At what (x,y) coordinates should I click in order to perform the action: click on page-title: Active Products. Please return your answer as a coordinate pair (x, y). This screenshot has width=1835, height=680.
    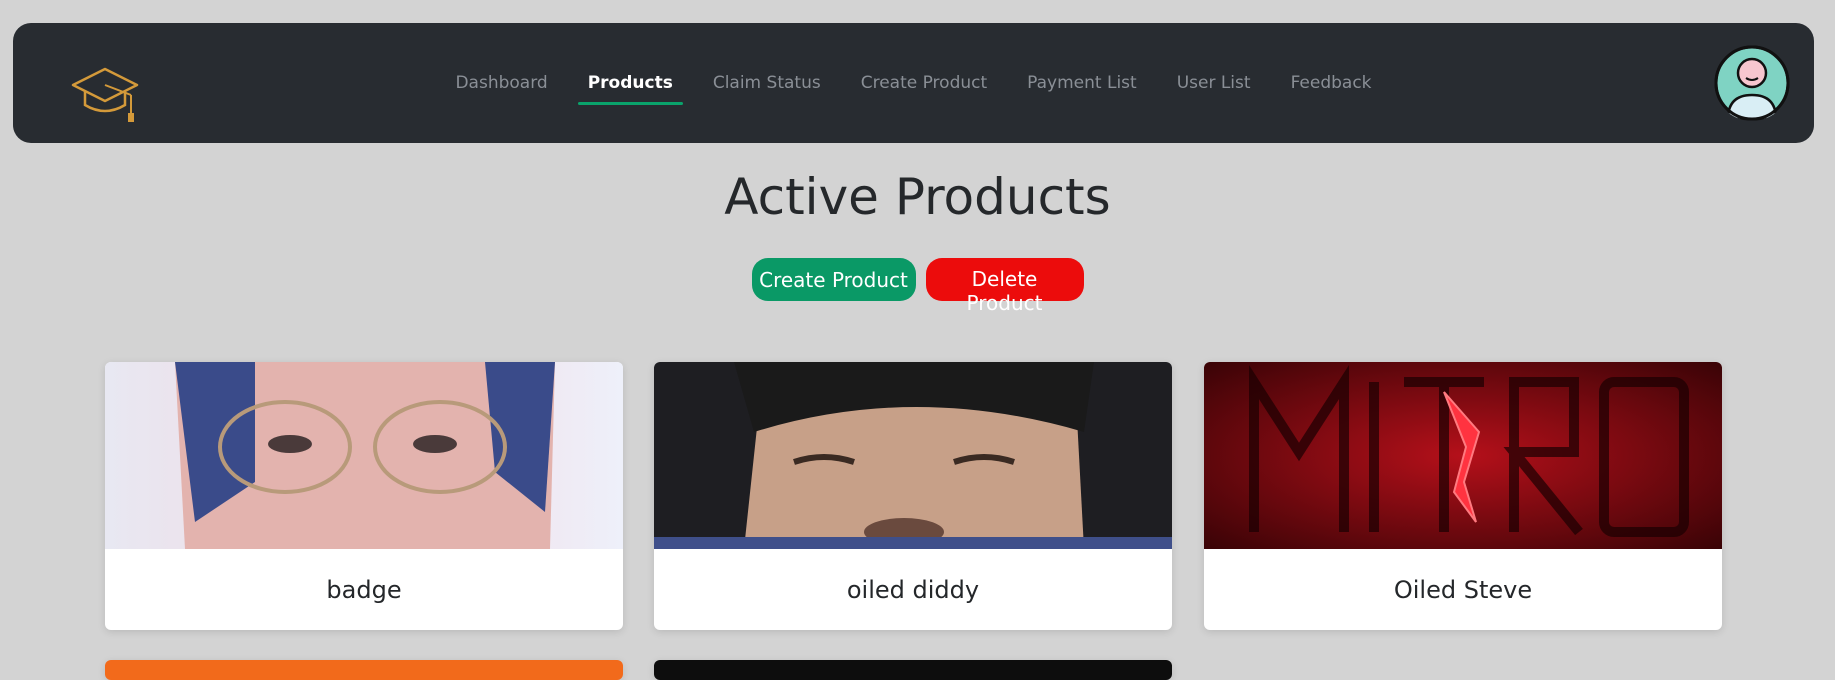
    Looking at the image, I should click on (917, 197).